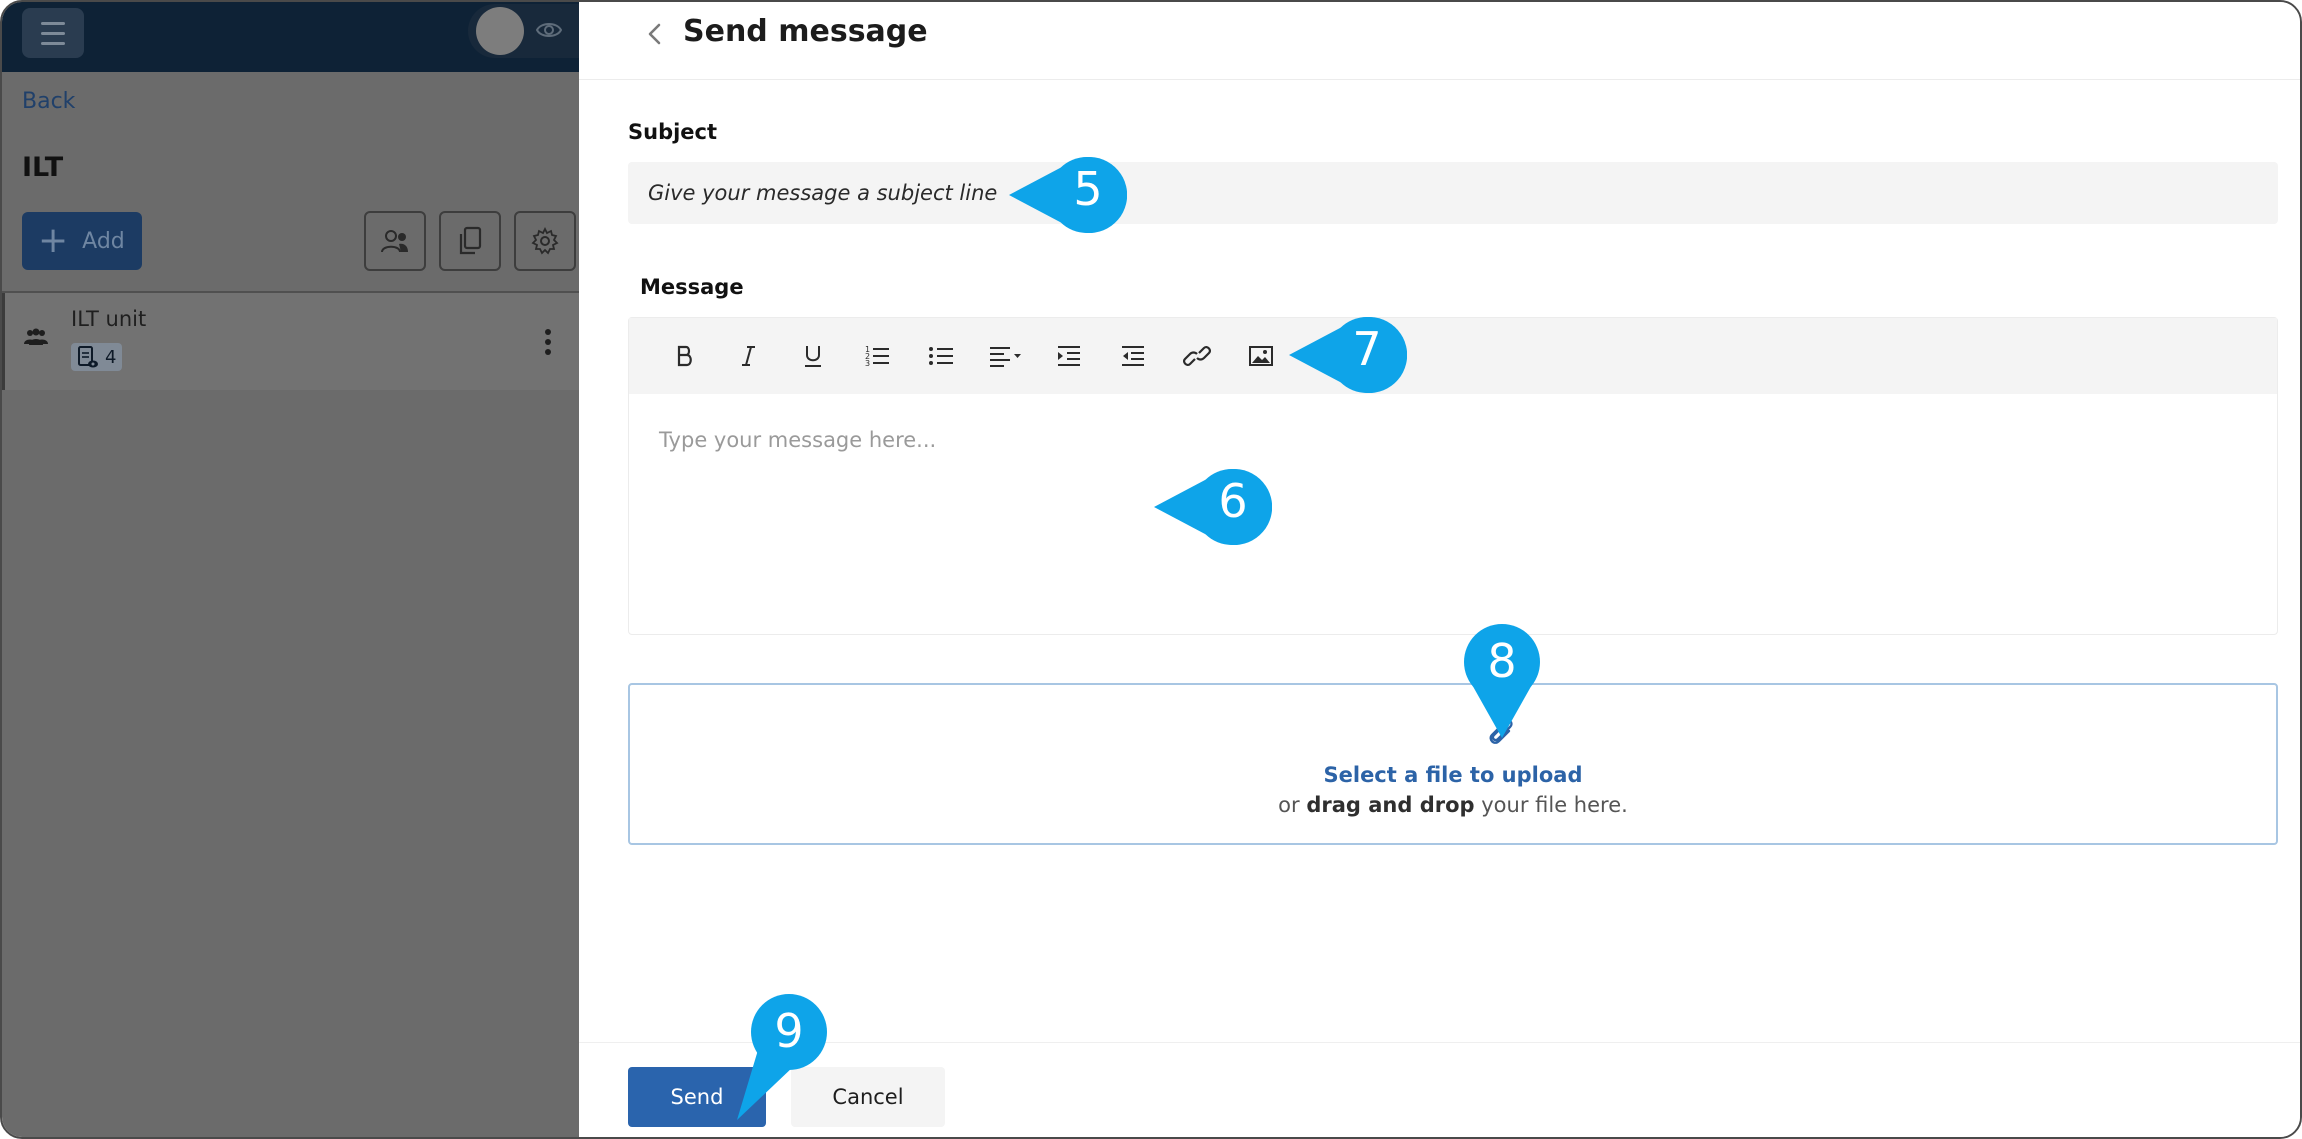 This screenshot has width=2302, height=1139. Describe the element at coordinates (877, 356) in the screenshot. I see `ordered-list-icon: 123` at that location.